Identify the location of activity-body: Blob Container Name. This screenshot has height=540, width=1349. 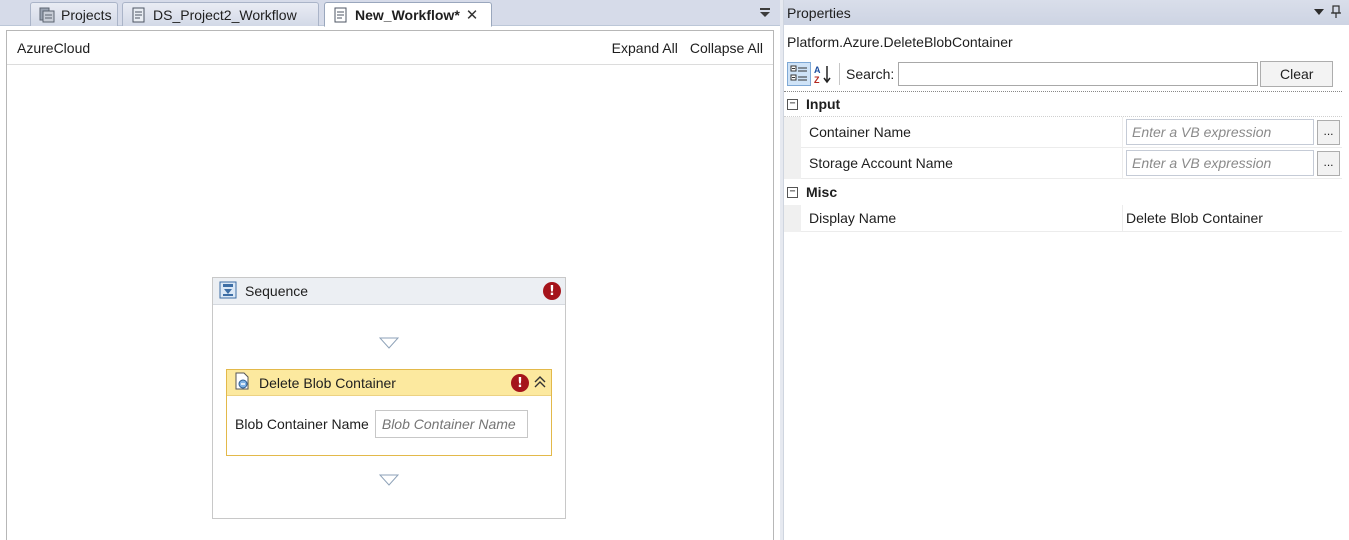
(389, 417).